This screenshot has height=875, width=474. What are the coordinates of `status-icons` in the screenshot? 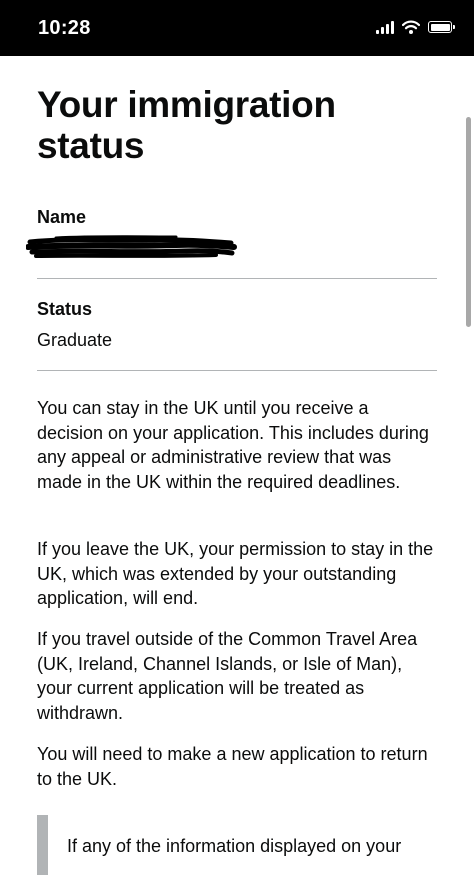 It's located at (415, 27).